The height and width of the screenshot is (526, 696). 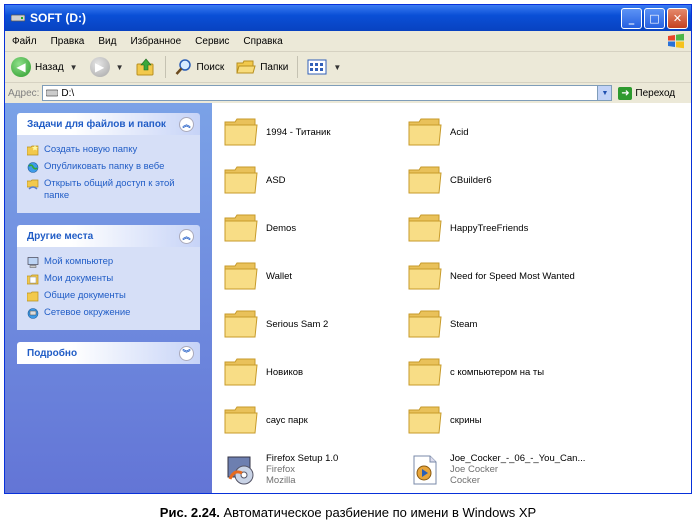 I want to click on back-dropdown-icon: ▼, so click(x=74, y=67).